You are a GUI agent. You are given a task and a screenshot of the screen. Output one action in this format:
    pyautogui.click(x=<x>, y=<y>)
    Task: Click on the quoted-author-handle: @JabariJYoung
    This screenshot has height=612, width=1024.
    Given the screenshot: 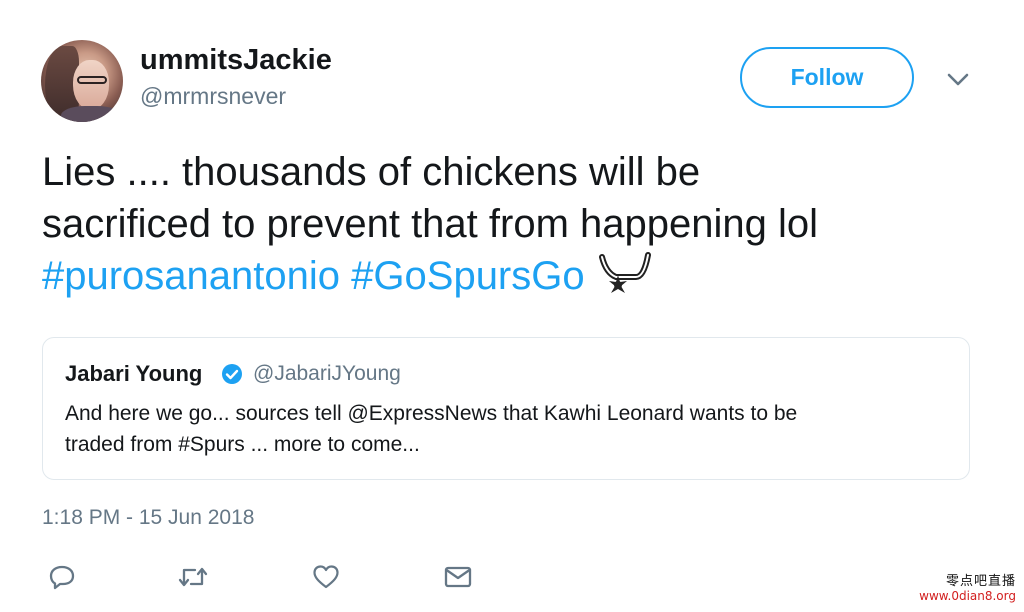 What is the action you would take?
    pyautogui.click(x=327, y=373)
    